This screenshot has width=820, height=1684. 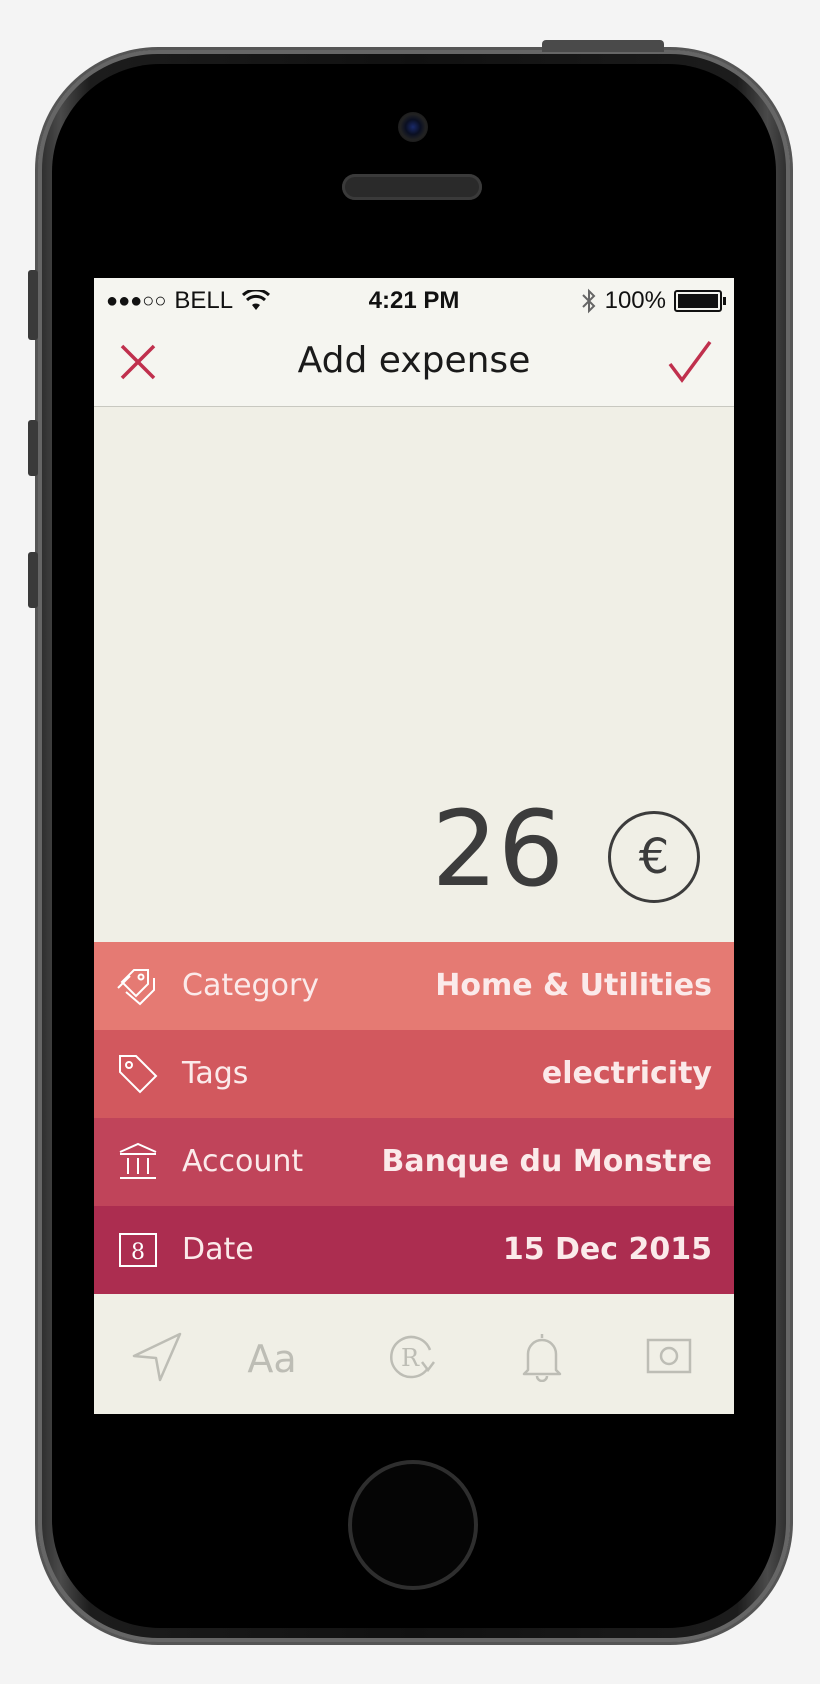 I want to click on confirm-check-icon, so click(x=690, y=362).